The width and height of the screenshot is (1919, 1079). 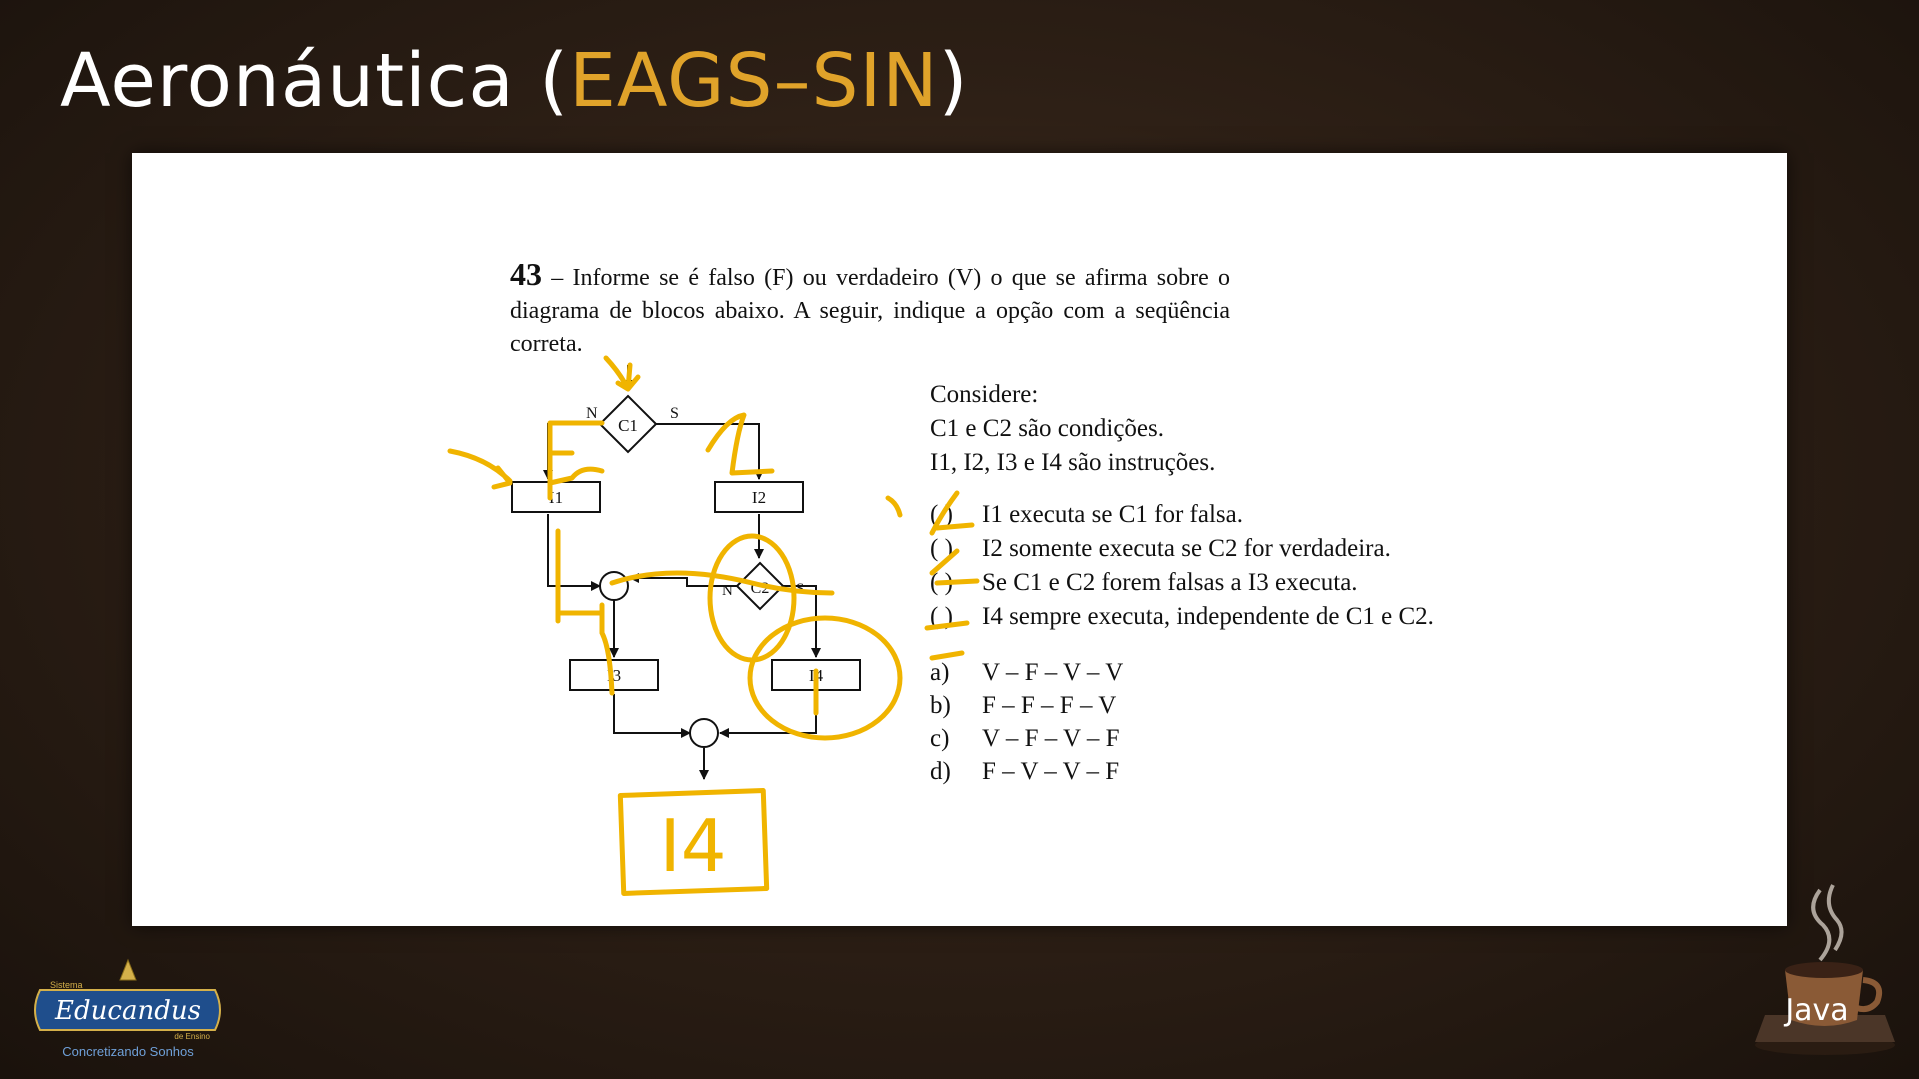 I want to click on slide-title: Aeronáutica (EAGS–SIN), so click(x=514, y=81).